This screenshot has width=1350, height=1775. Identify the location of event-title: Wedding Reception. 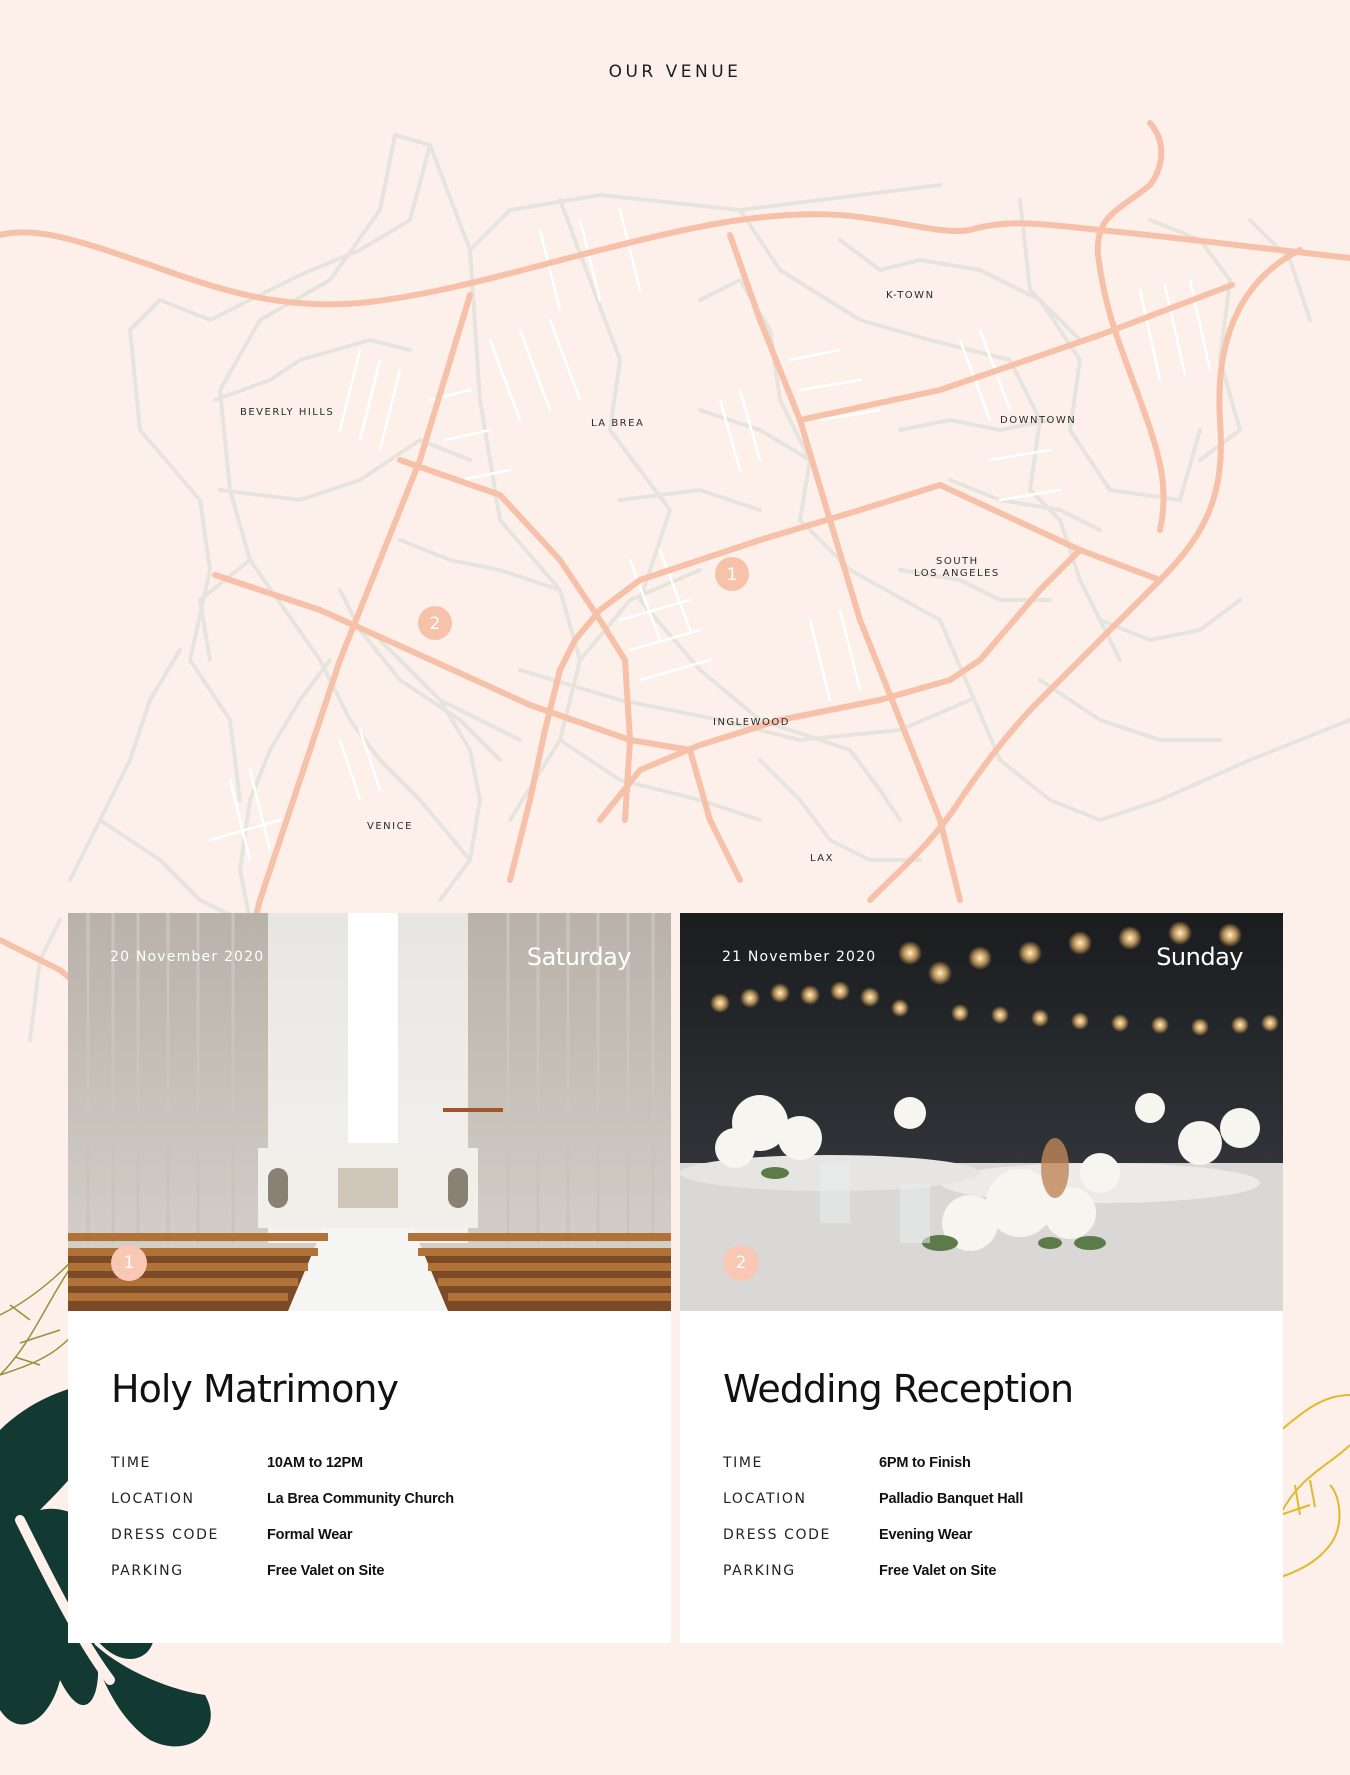
(898, 1389).